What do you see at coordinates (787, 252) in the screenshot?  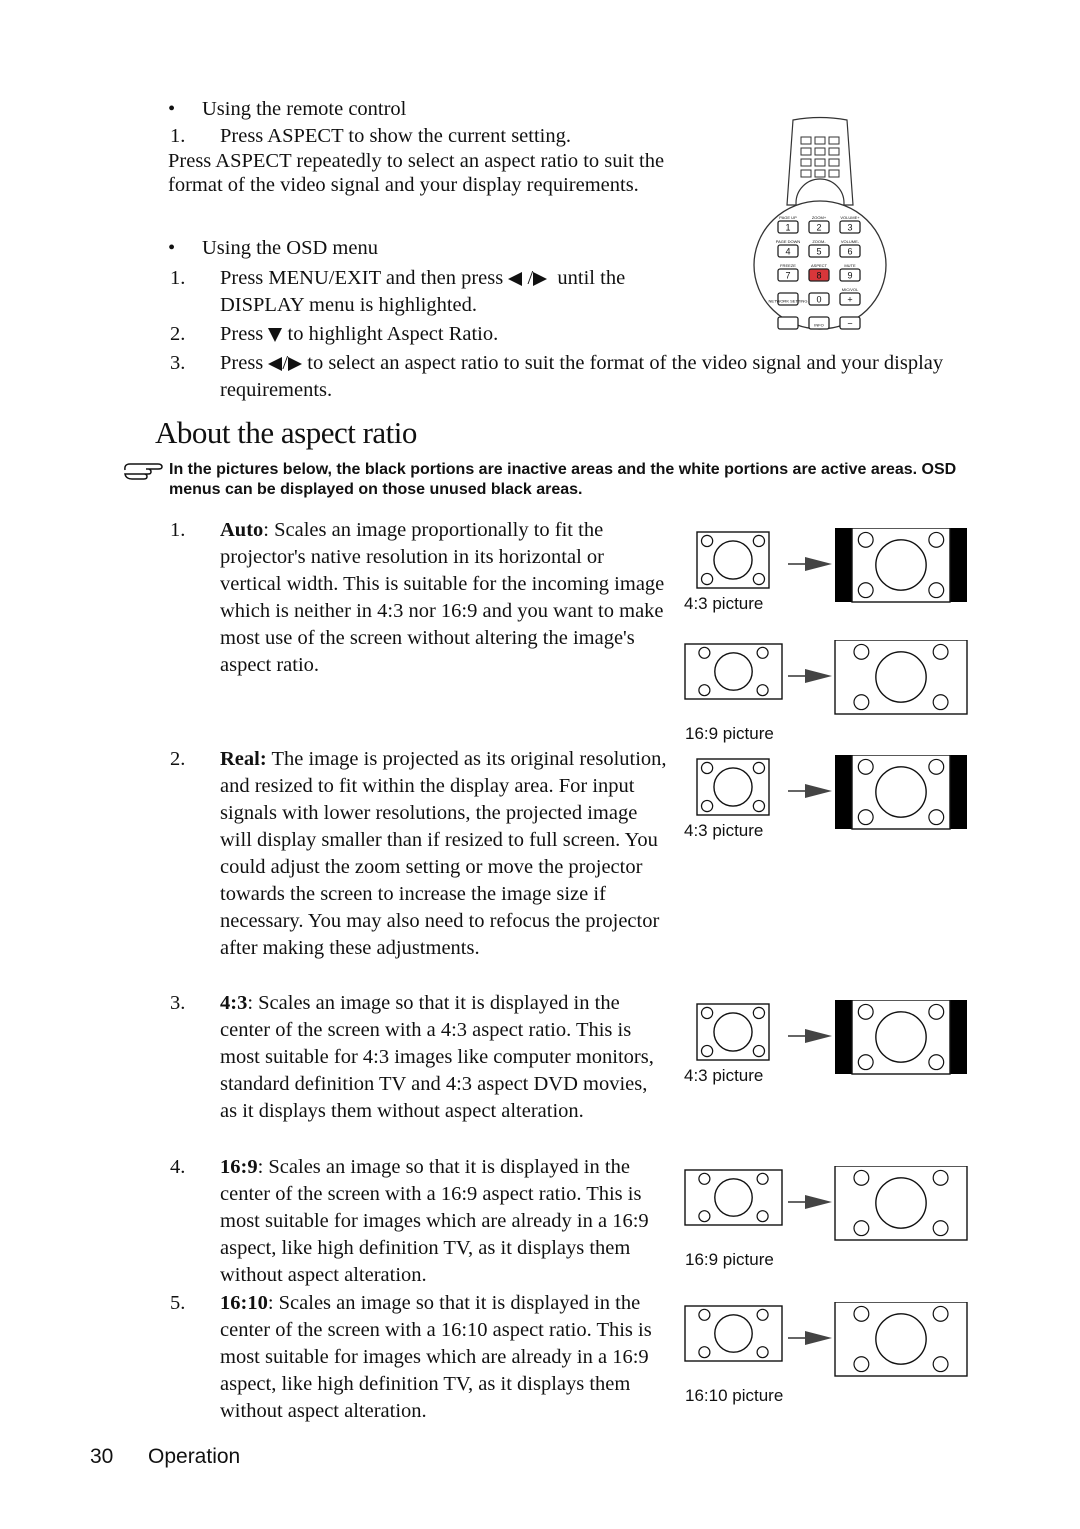 I see `svg-text: 4` at bounding box center [787, 252].